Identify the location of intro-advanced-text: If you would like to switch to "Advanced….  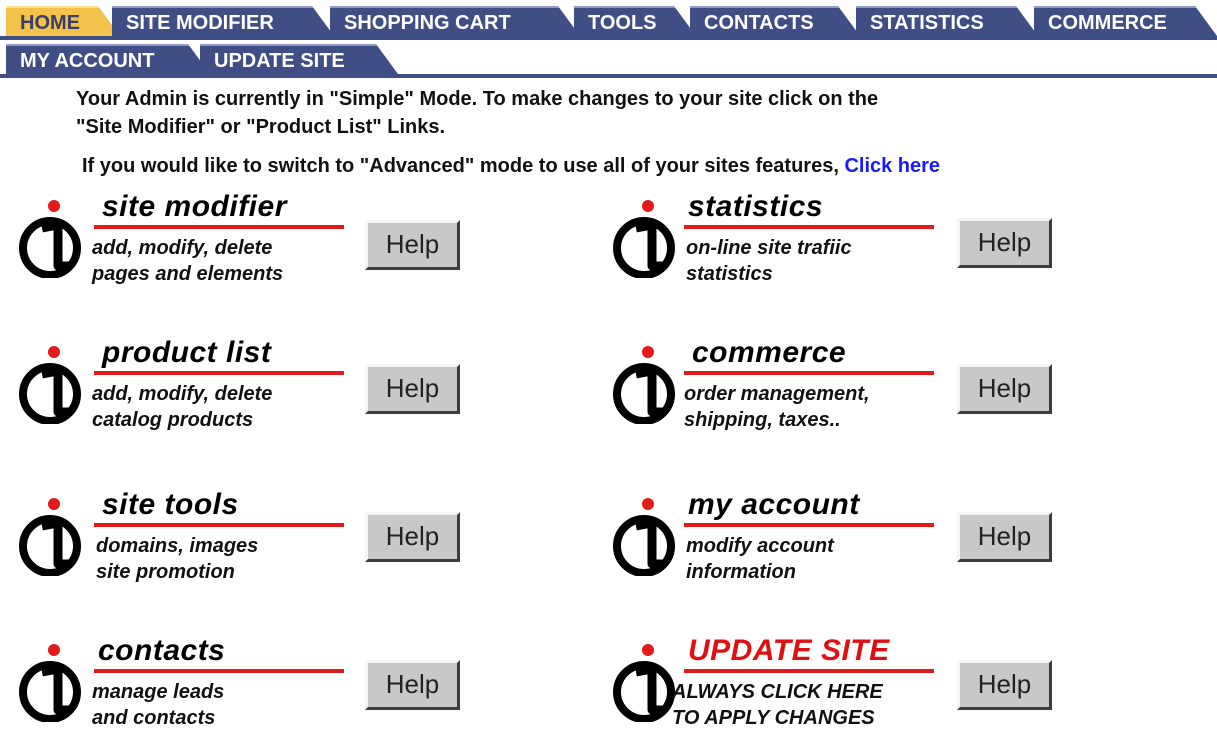
(460, 166).